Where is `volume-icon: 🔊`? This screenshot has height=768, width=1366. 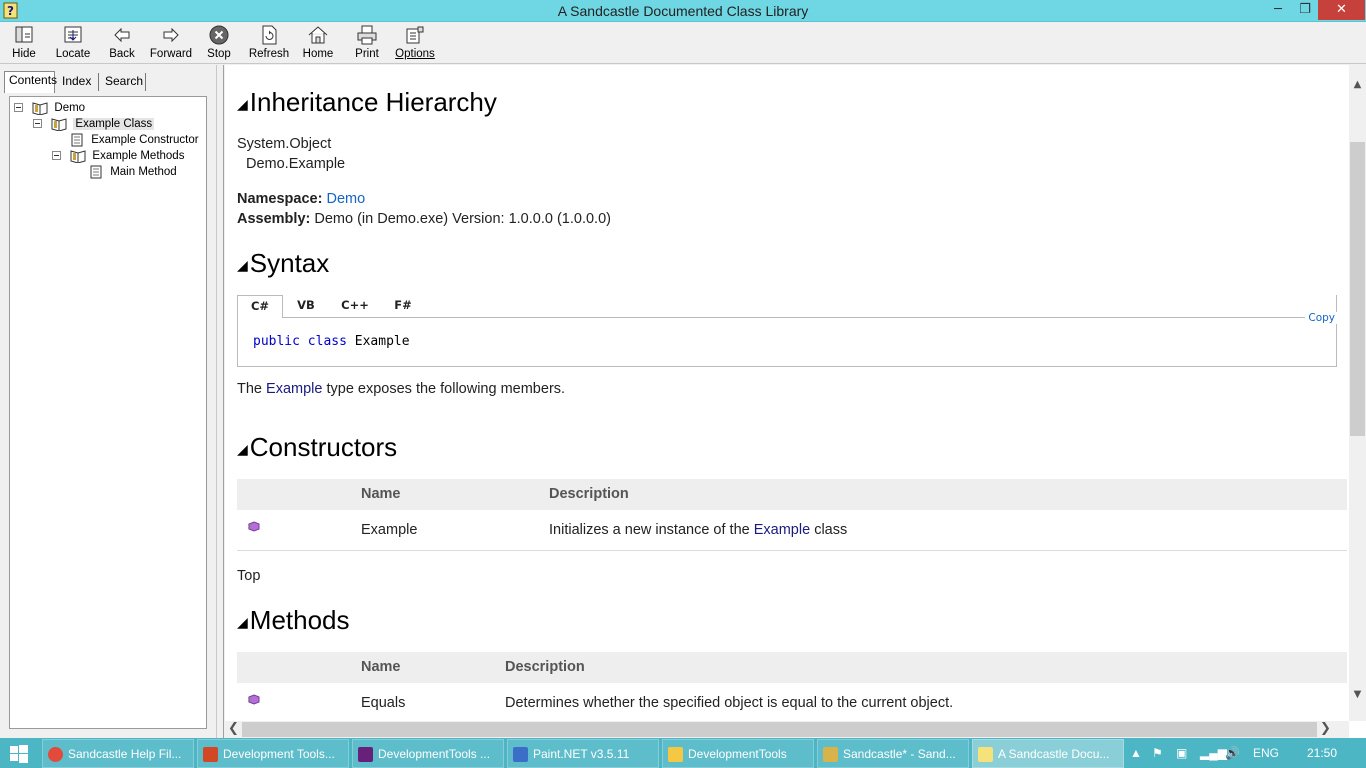 volume-icon: 🔊 is located at coordinates (1232, 753).